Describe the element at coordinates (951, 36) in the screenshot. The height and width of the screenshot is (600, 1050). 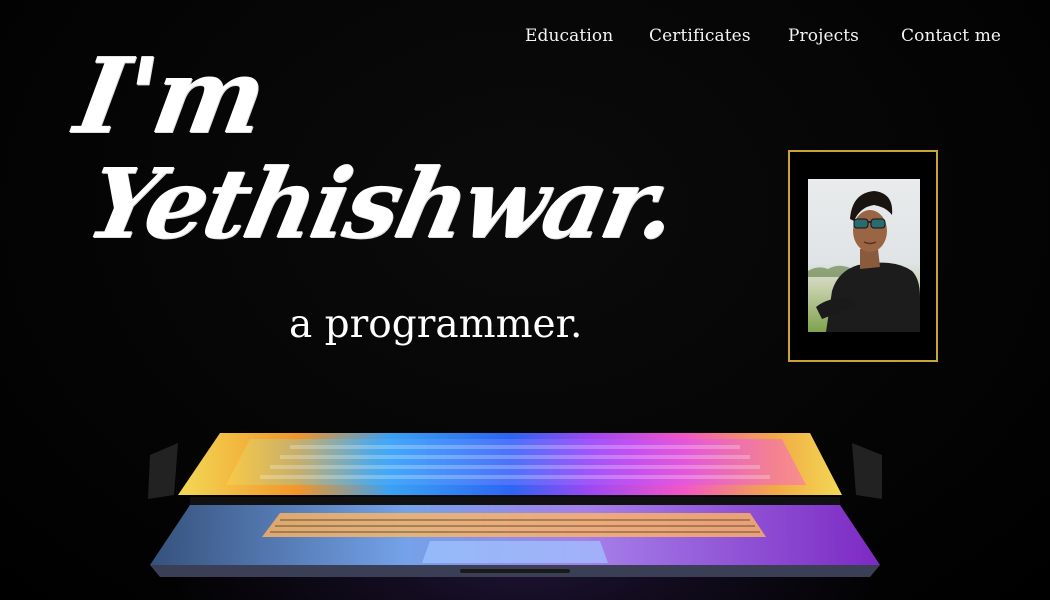
I see `nav-contact-me: Contact me` at that location.